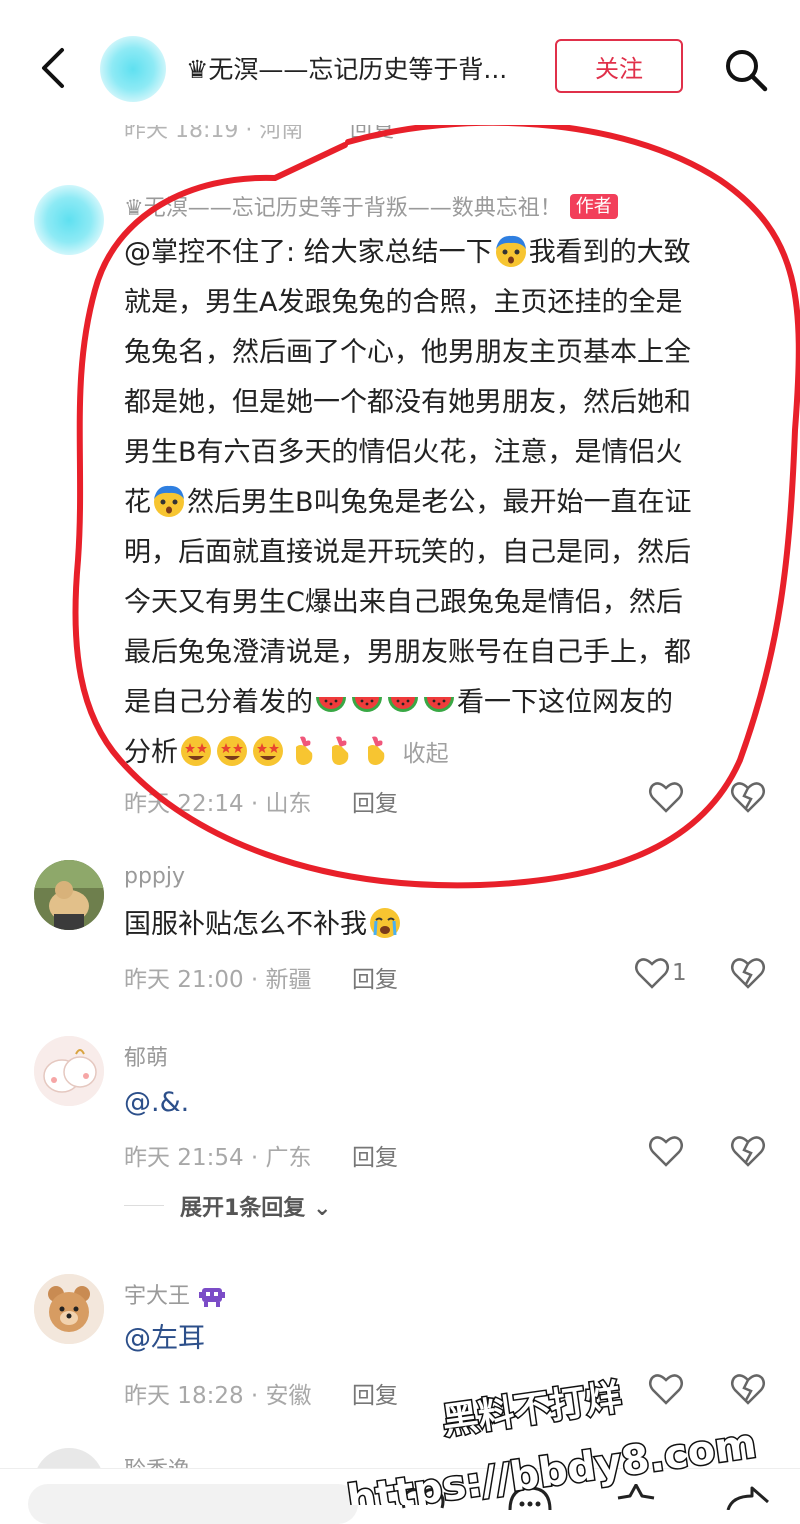 The width and height of the screenshot is (800, 1524). I want to click on comment-username: 郁萌, so click(146, 1056).